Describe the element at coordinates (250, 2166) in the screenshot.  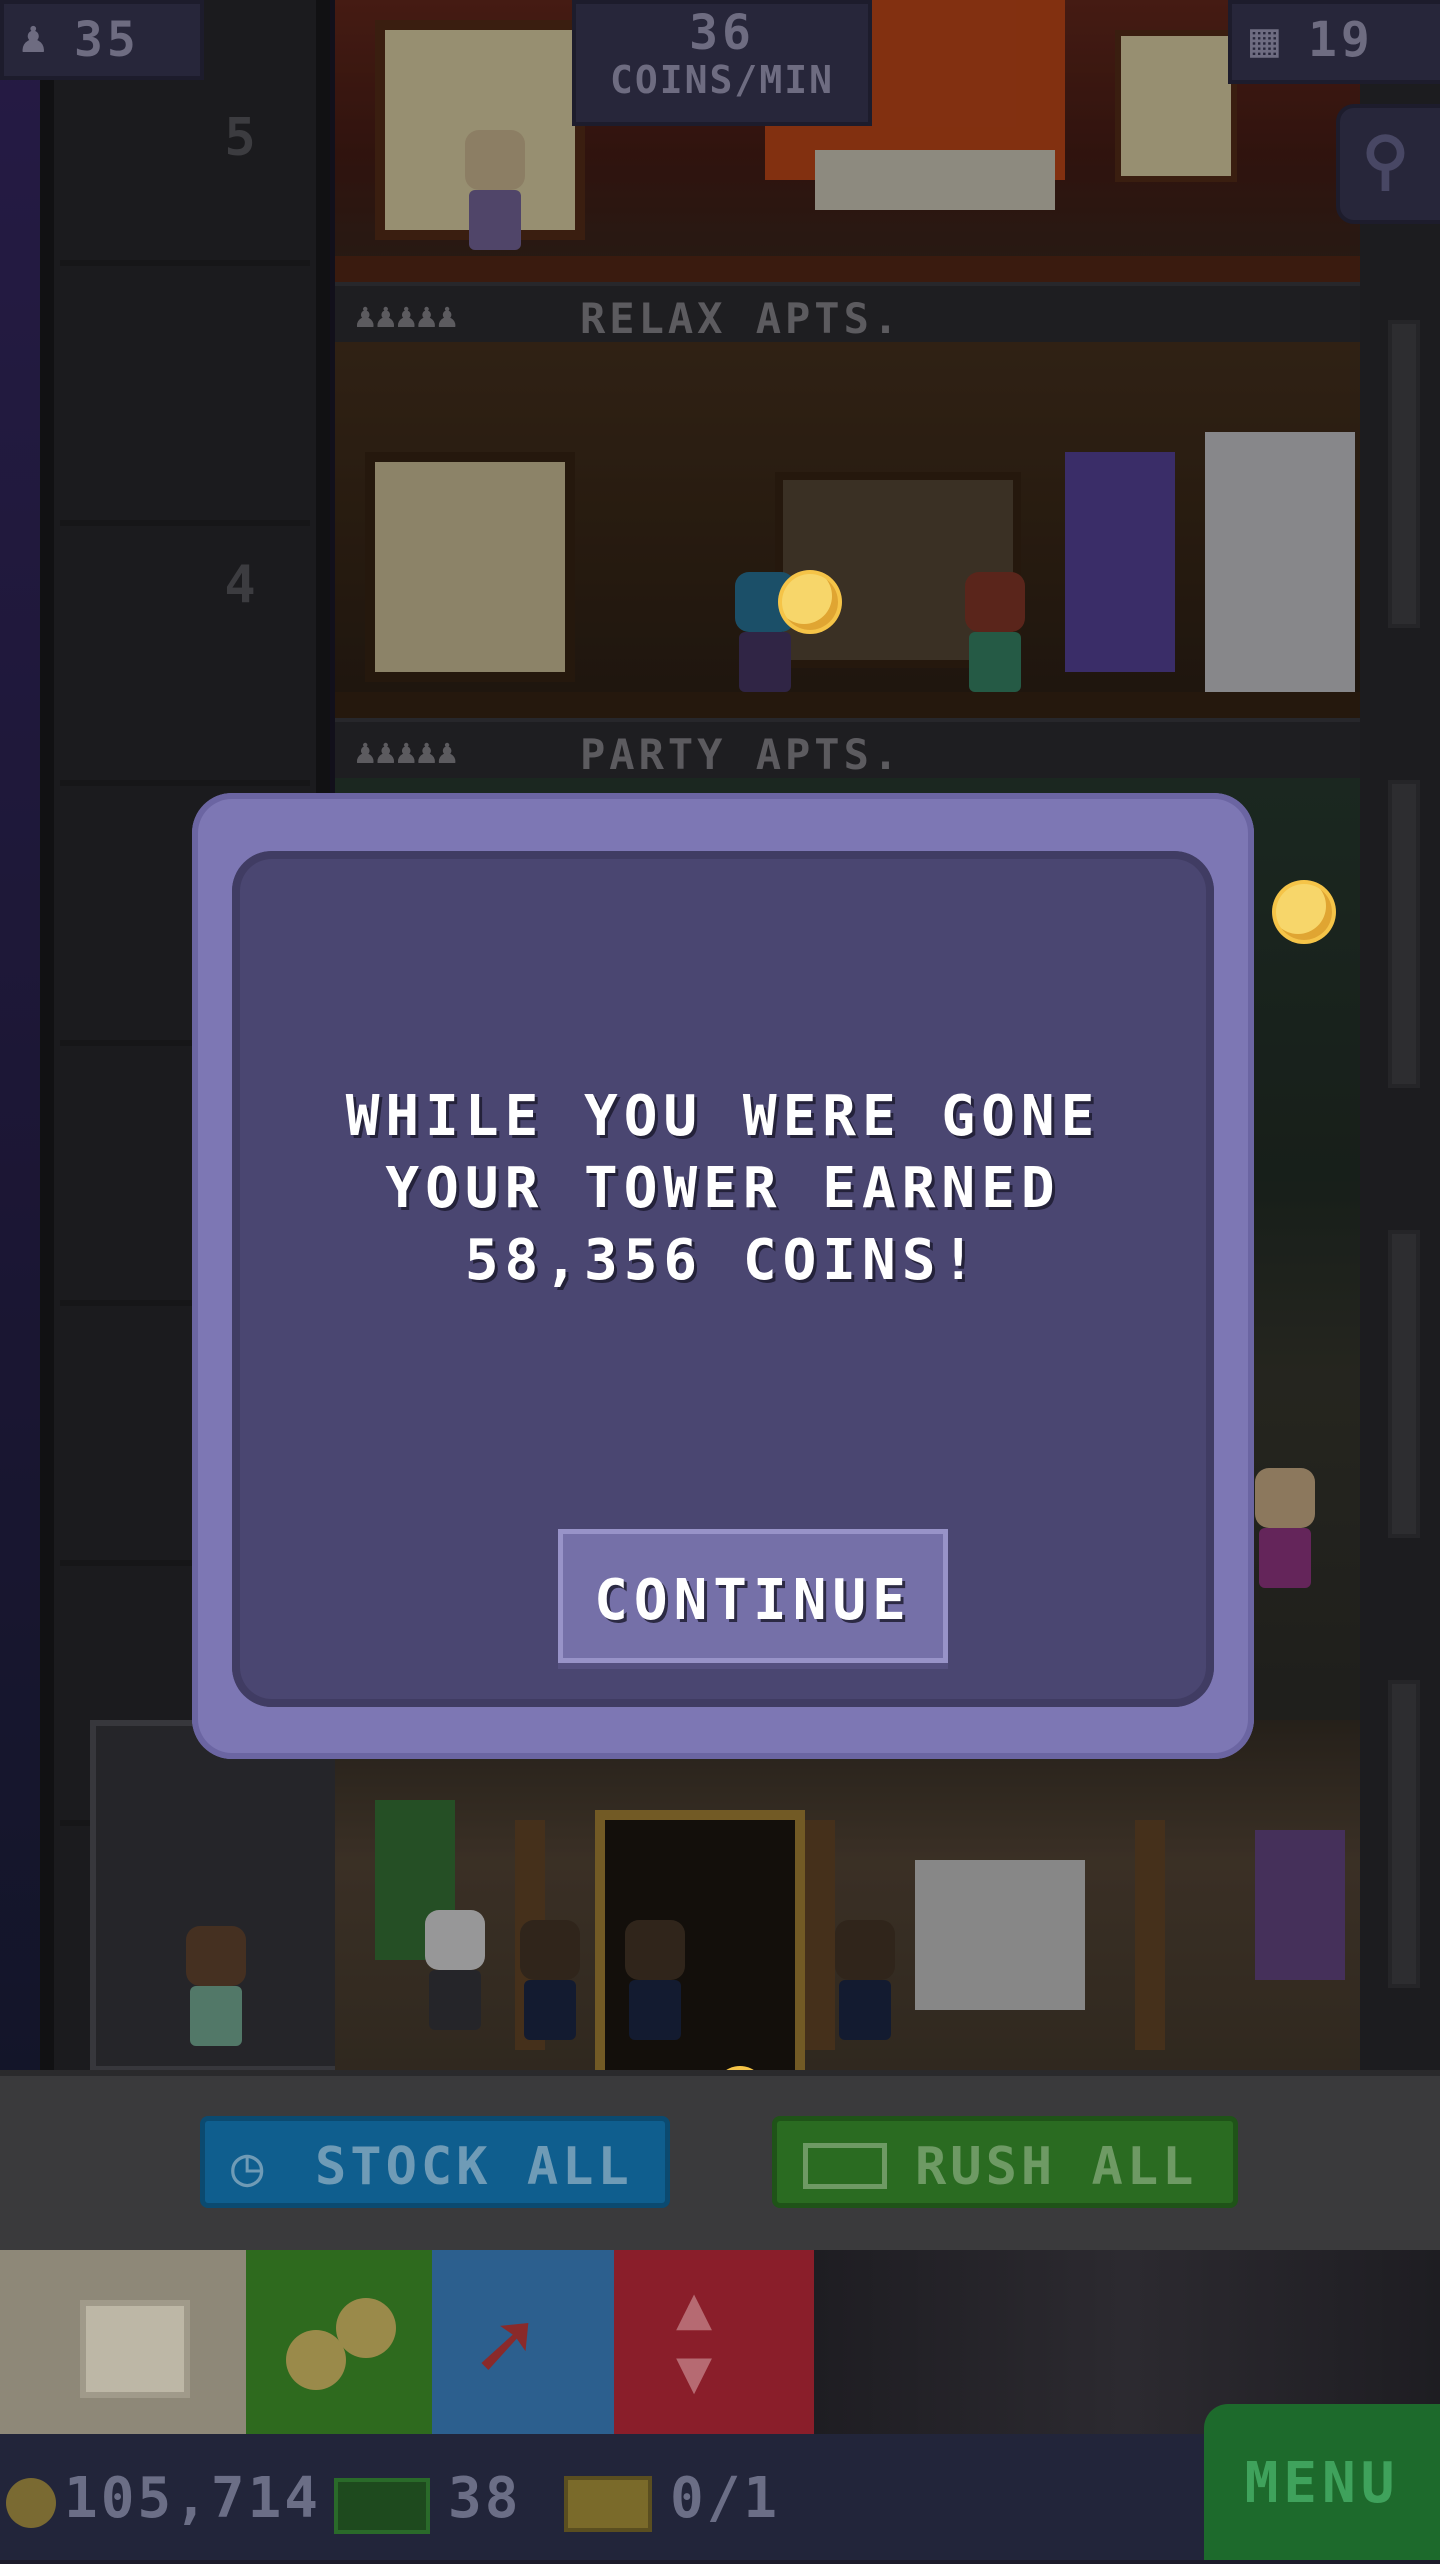
I see `clock-icon: ◷` at that location.